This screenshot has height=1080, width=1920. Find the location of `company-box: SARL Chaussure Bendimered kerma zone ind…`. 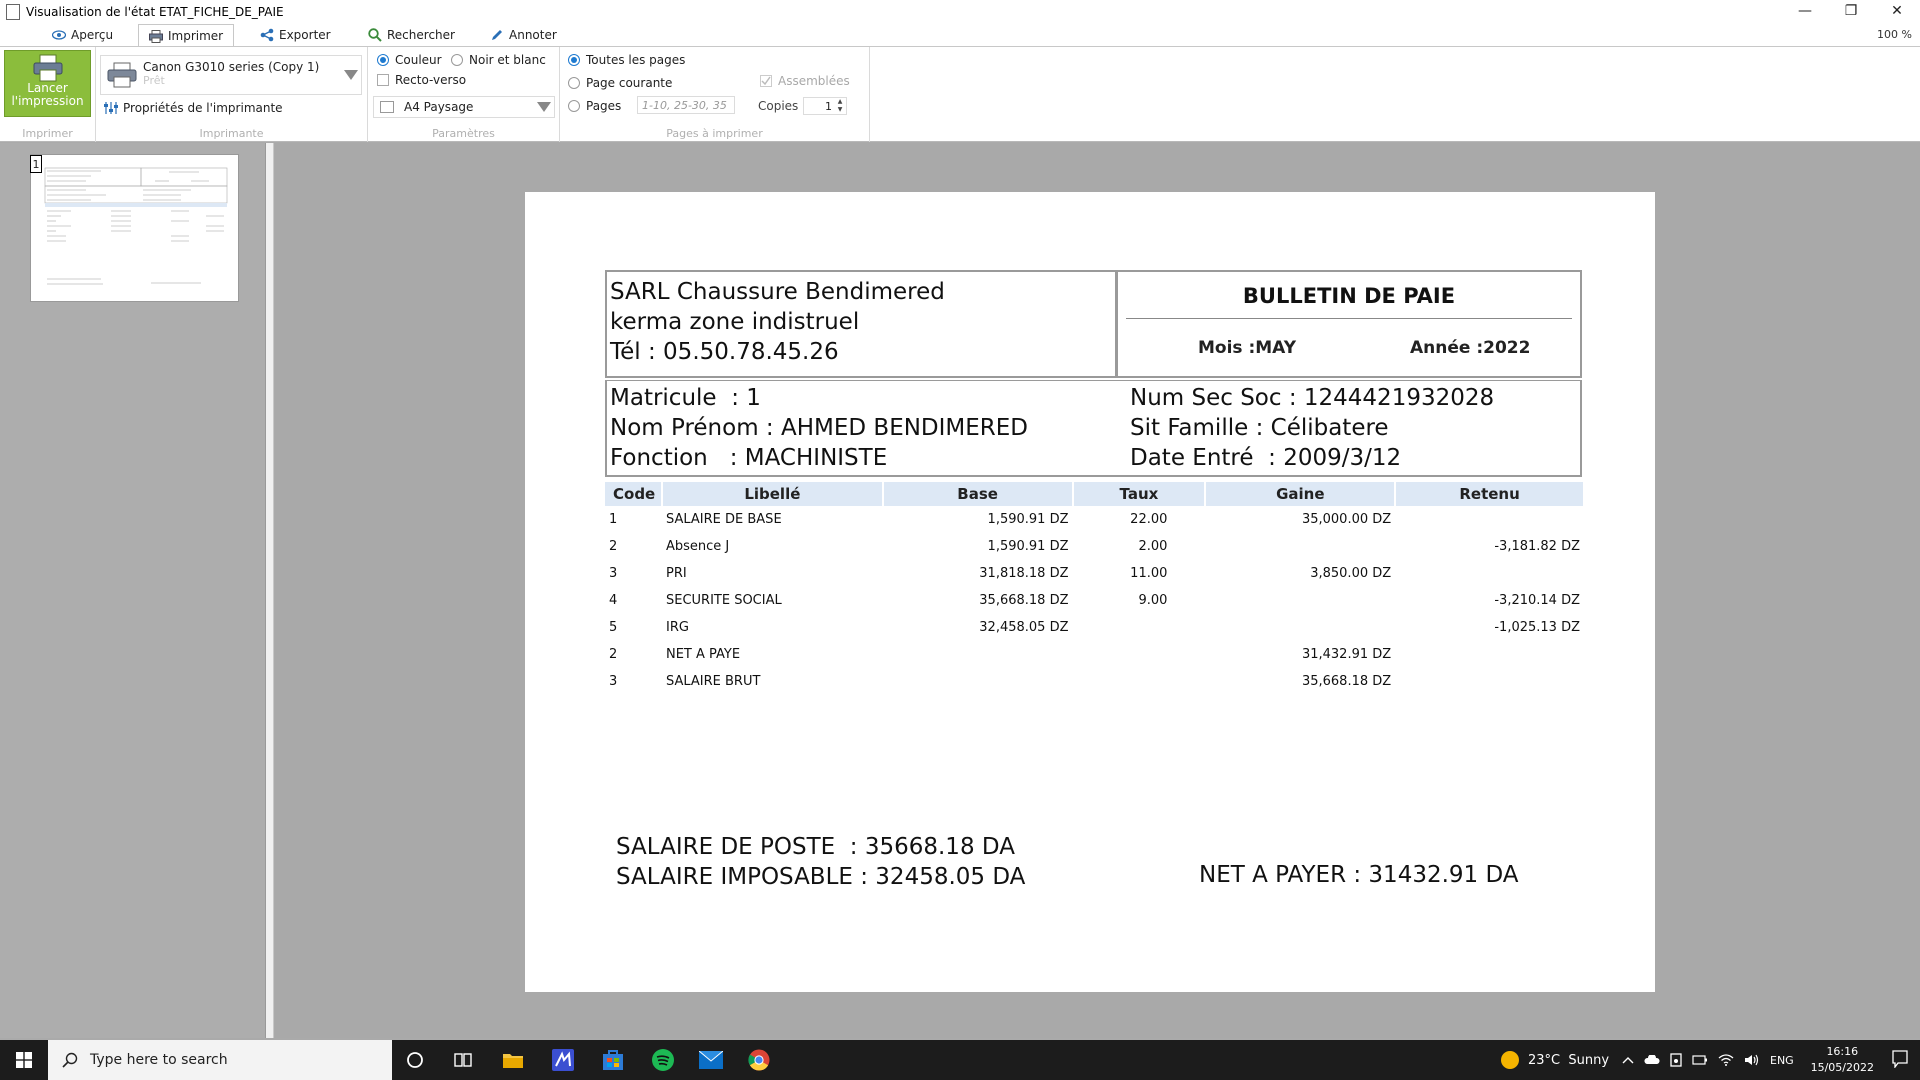

company-box: SARL Chaussure Bendimered kerma zone ind… is located at coordinates (861, 324).